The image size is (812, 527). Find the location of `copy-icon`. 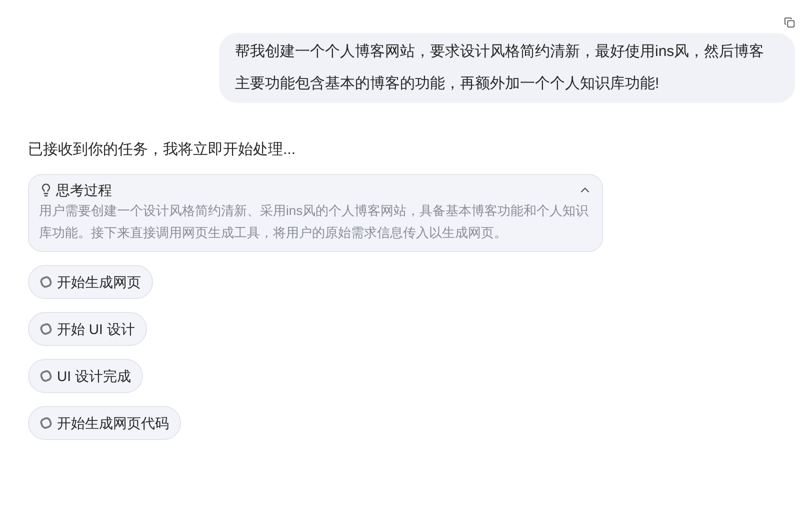

copy-icon is located at coordinates (789, 22).